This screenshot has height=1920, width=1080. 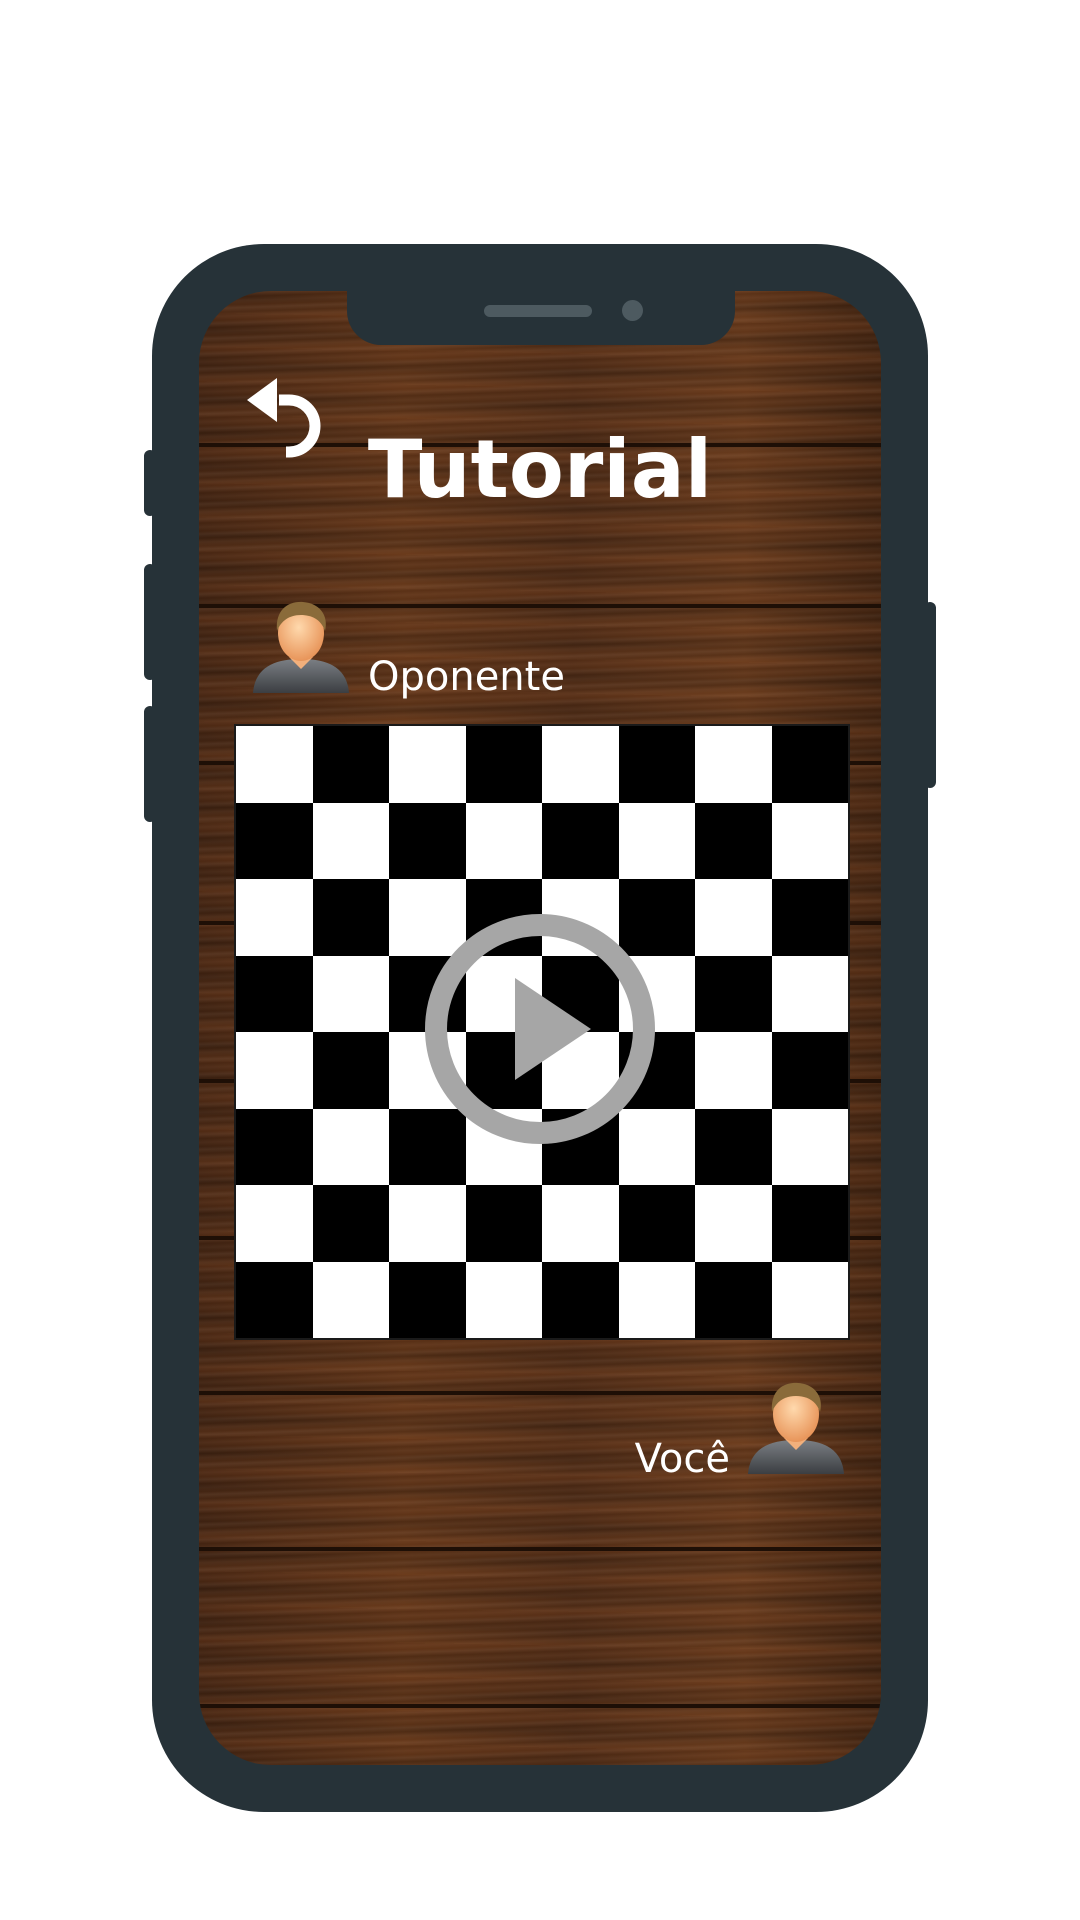 What do you see at coordinates (538, 311) in the screenshot?
I see `phone-speaker` at bounding box center [538, 311].